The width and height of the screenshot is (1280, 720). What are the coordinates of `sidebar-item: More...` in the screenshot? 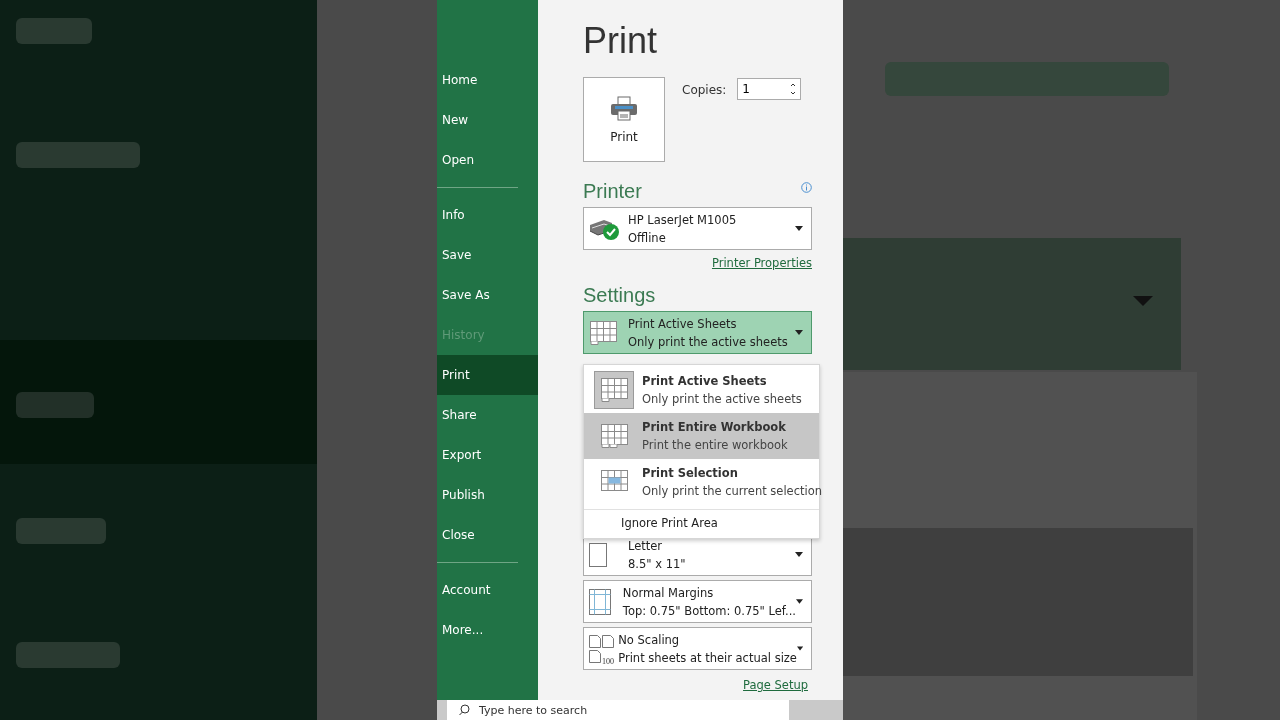 It's located at (487, 630).